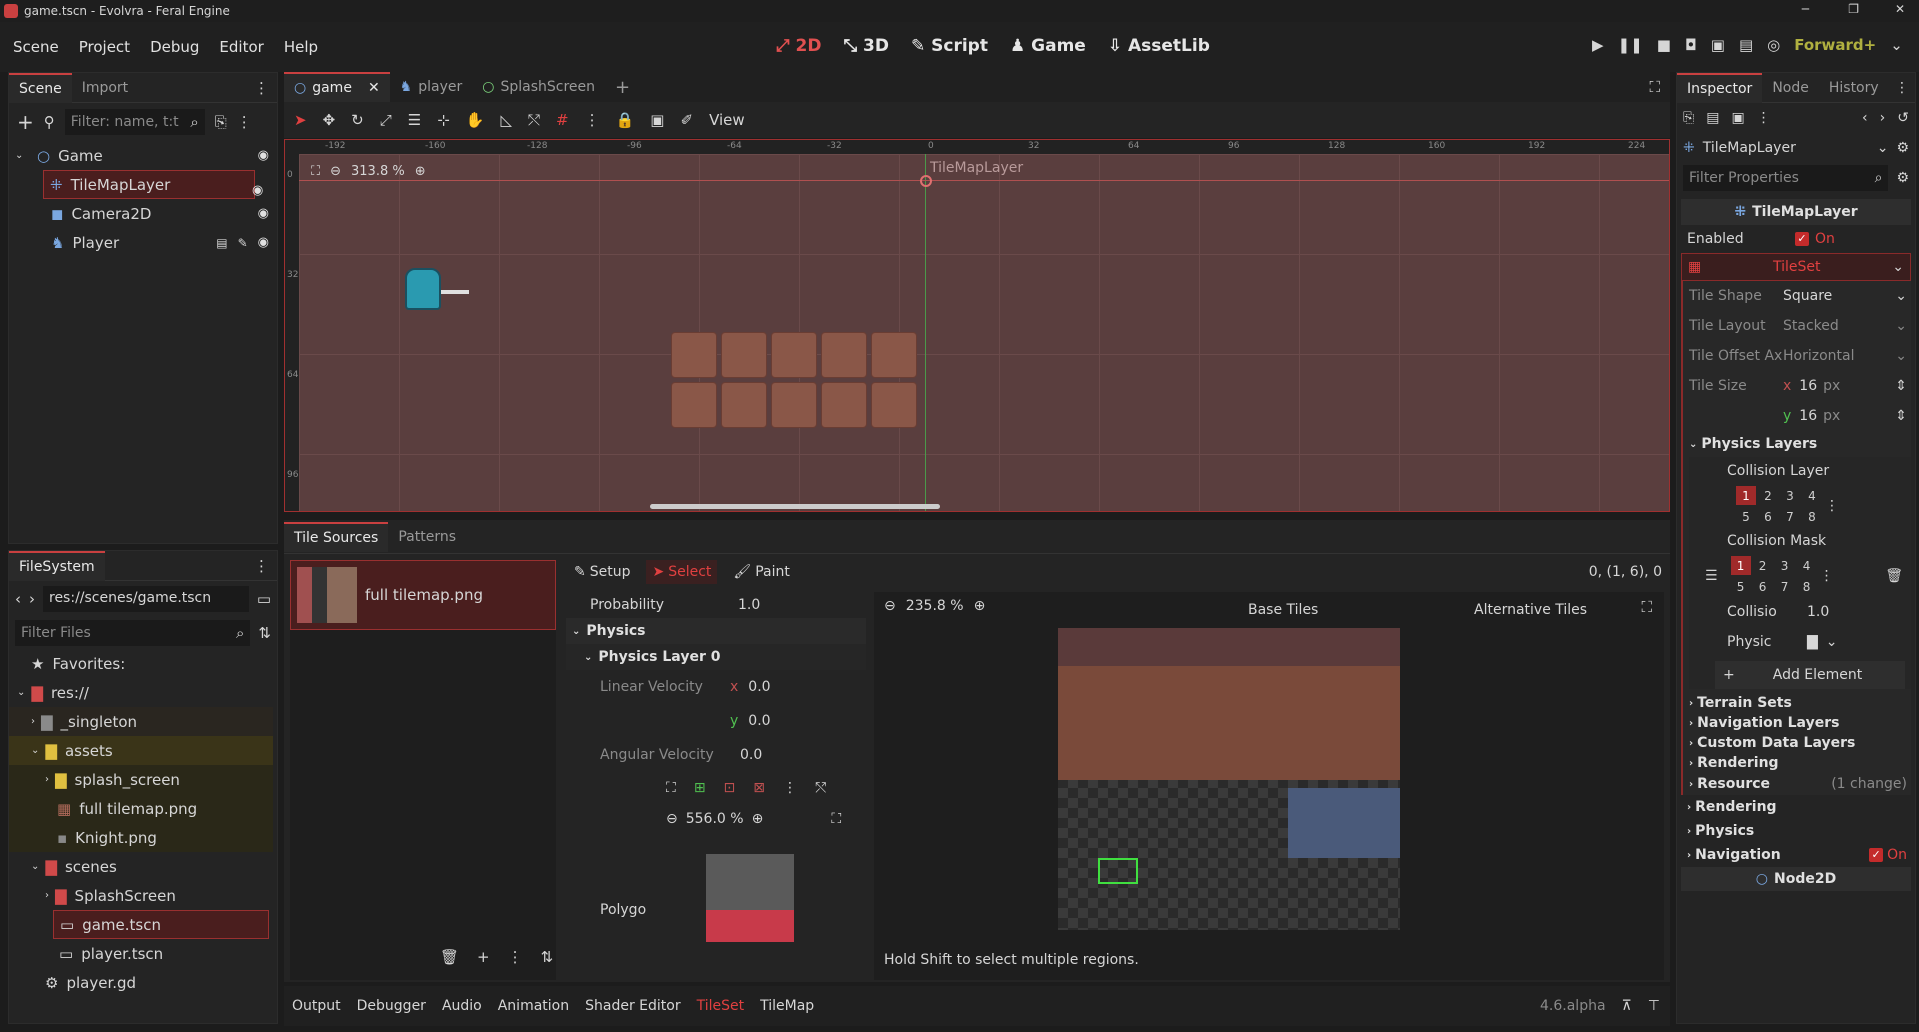  I want to click on remote-icon: ◘, so click(1691, 45).